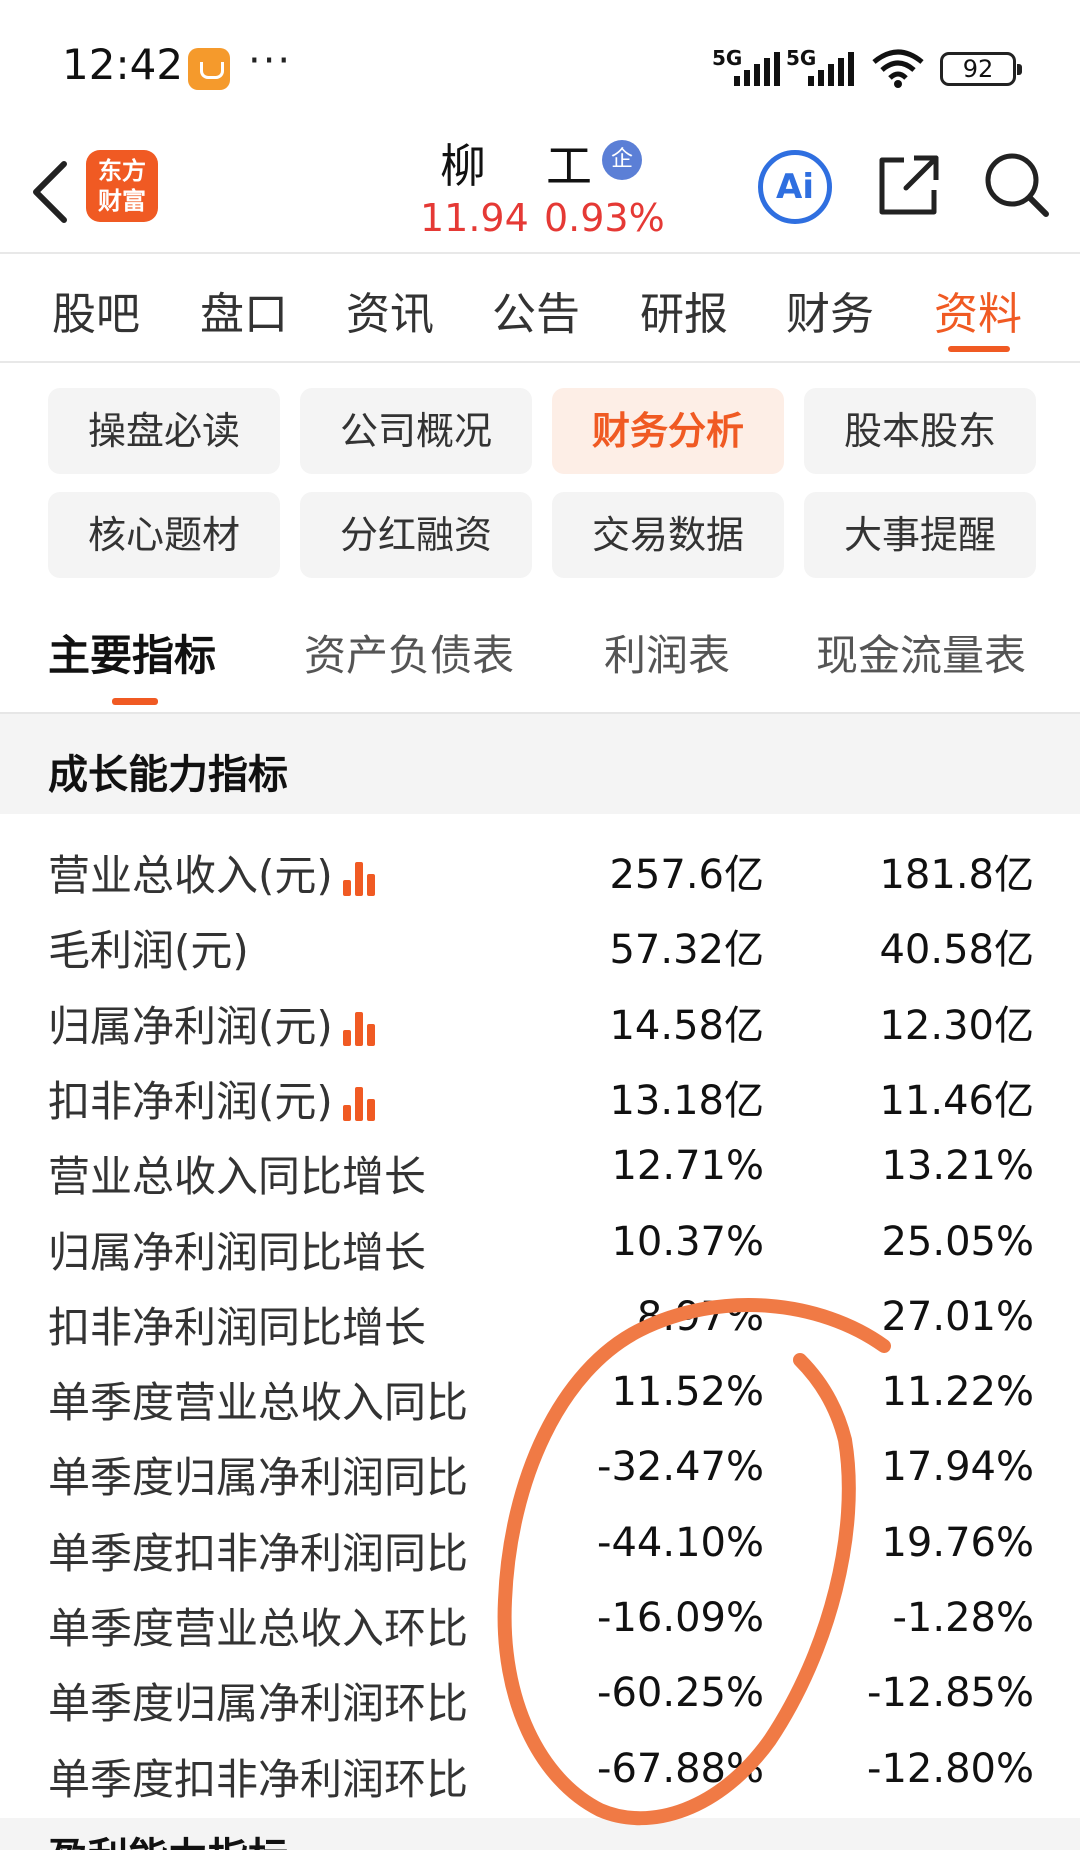 The image size is (1080, 1850). Describe the element at coordinates (540, 1699) in the screenshot. I see `table-row: 单季度归属净利润环比 -60.25% -12.85%` at that location.